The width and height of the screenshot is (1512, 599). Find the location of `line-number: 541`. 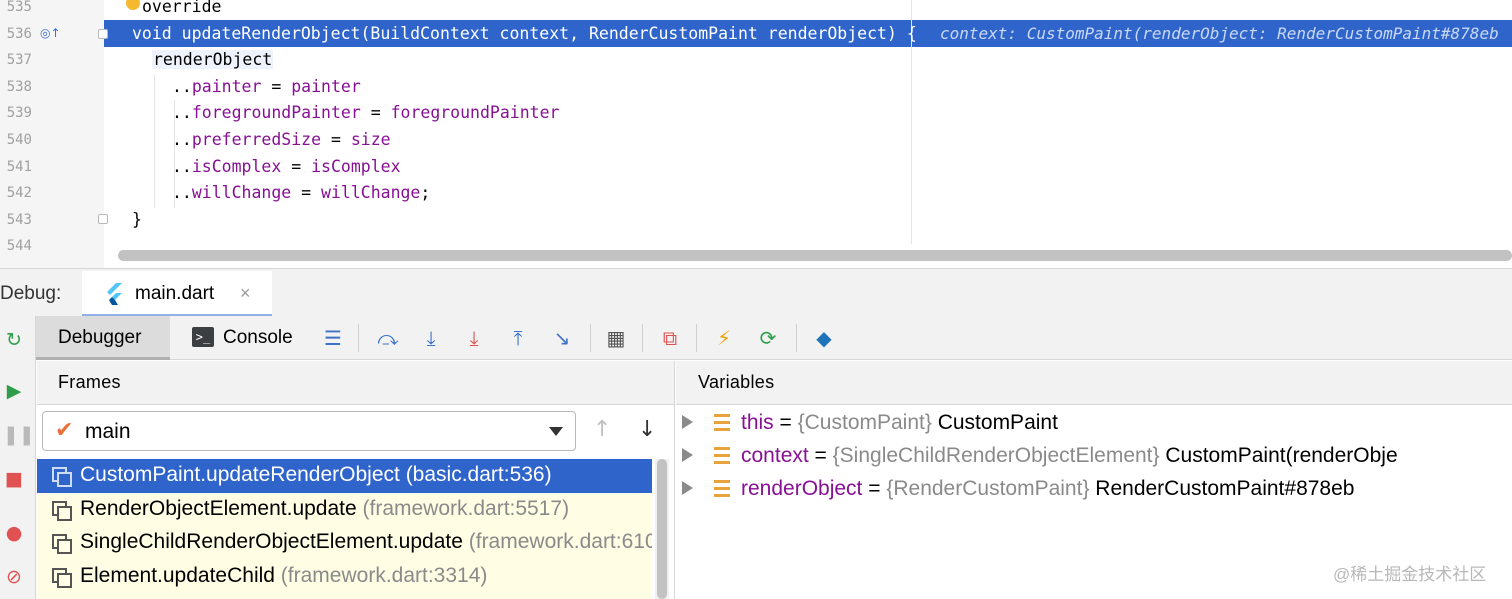

line-number: 541 is located at coordinates (19, 166).